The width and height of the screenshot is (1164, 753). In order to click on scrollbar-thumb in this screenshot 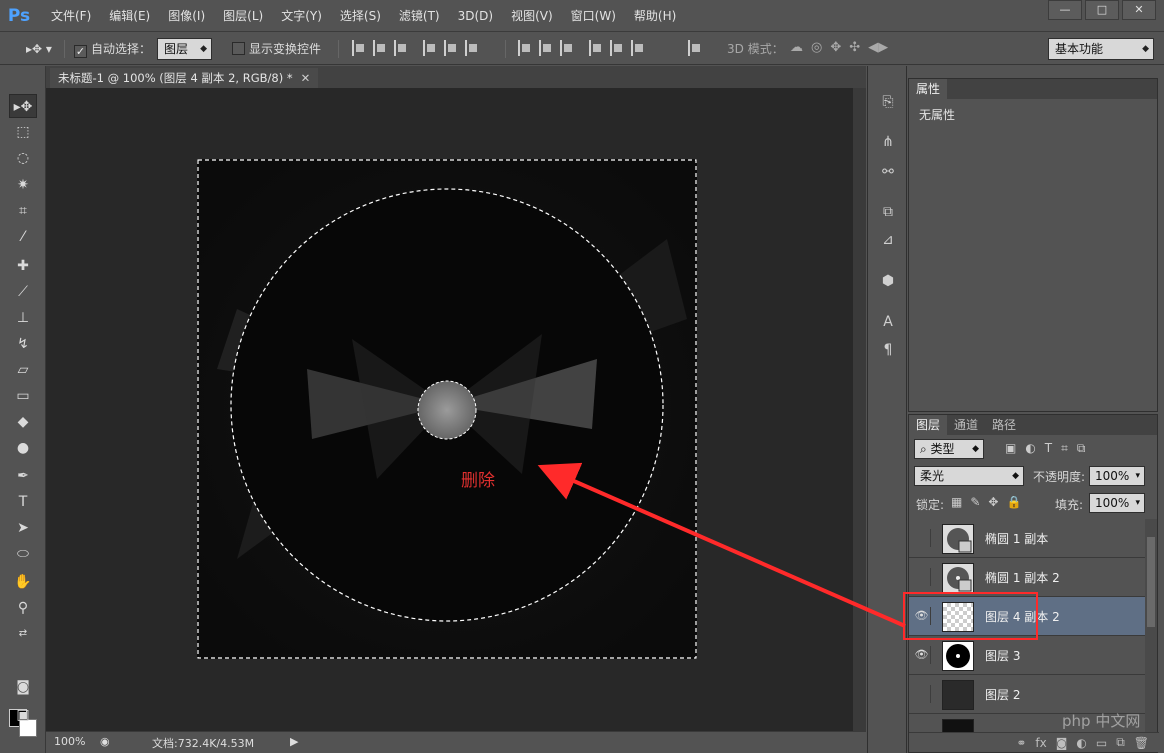, I will do `click(1151, 582)`.